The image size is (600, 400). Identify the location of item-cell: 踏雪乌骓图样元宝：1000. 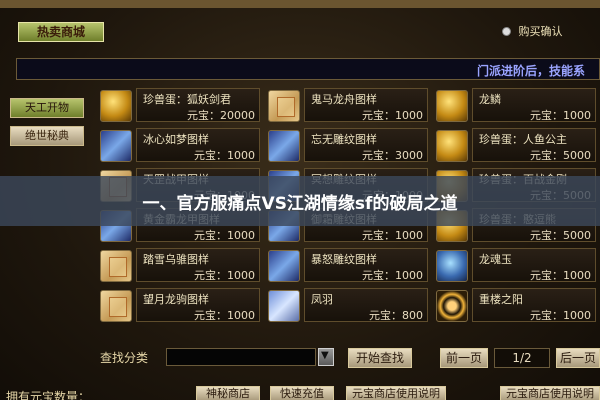
(180, 264).